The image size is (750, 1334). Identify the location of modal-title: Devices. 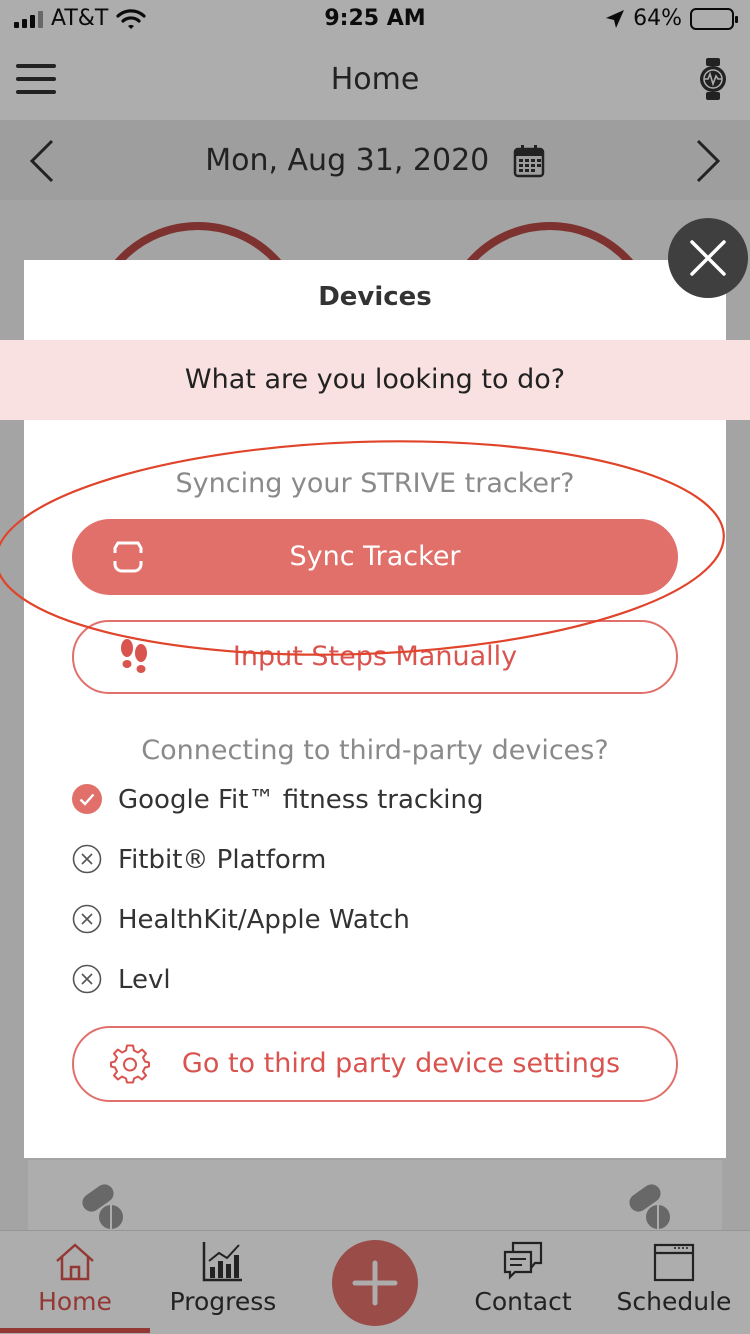
(375, 297).